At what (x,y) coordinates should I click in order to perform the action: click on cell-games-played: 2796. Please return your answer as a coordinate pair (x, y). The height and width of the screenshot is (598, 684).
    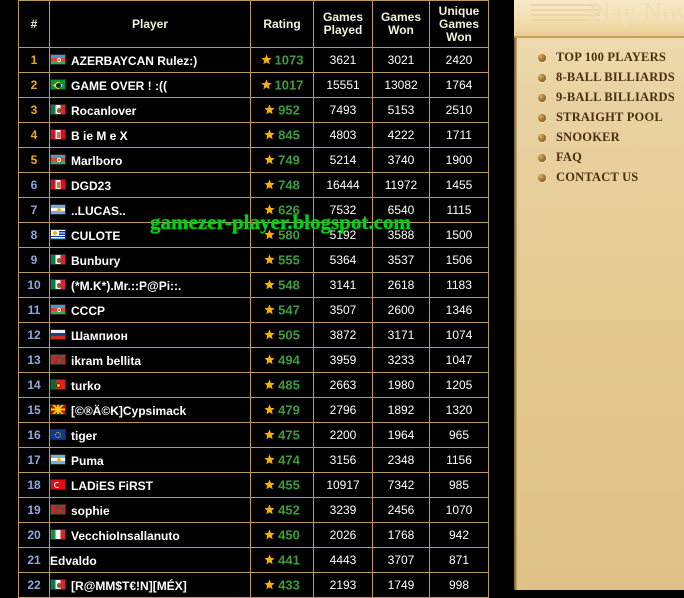
    Looking at the image, I should click on (343, 410).